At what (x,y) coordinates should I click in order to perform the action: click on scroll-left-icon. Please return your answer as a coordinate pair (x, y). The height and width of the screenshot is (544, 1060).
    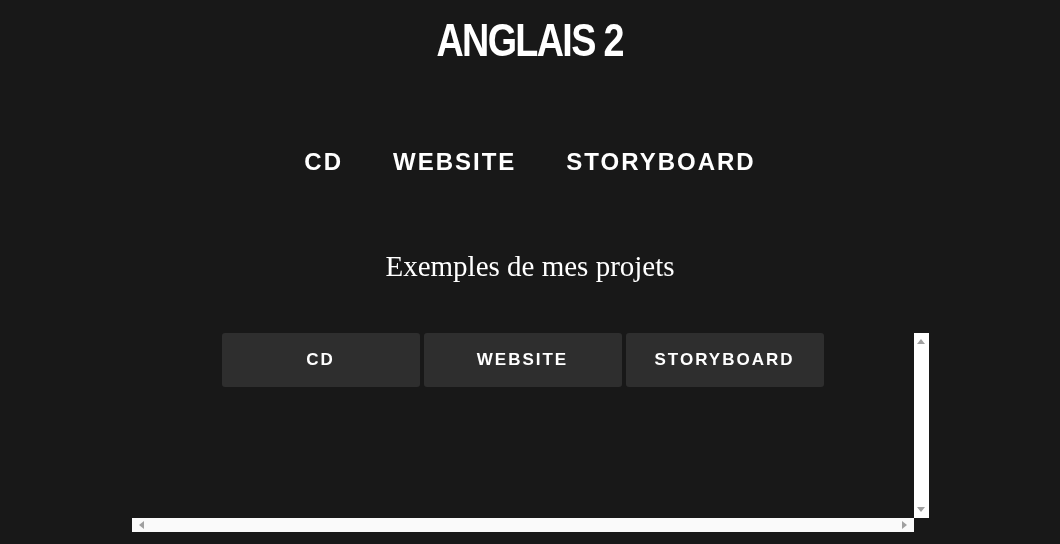
    Looking at the image, I should click on (141, 525).